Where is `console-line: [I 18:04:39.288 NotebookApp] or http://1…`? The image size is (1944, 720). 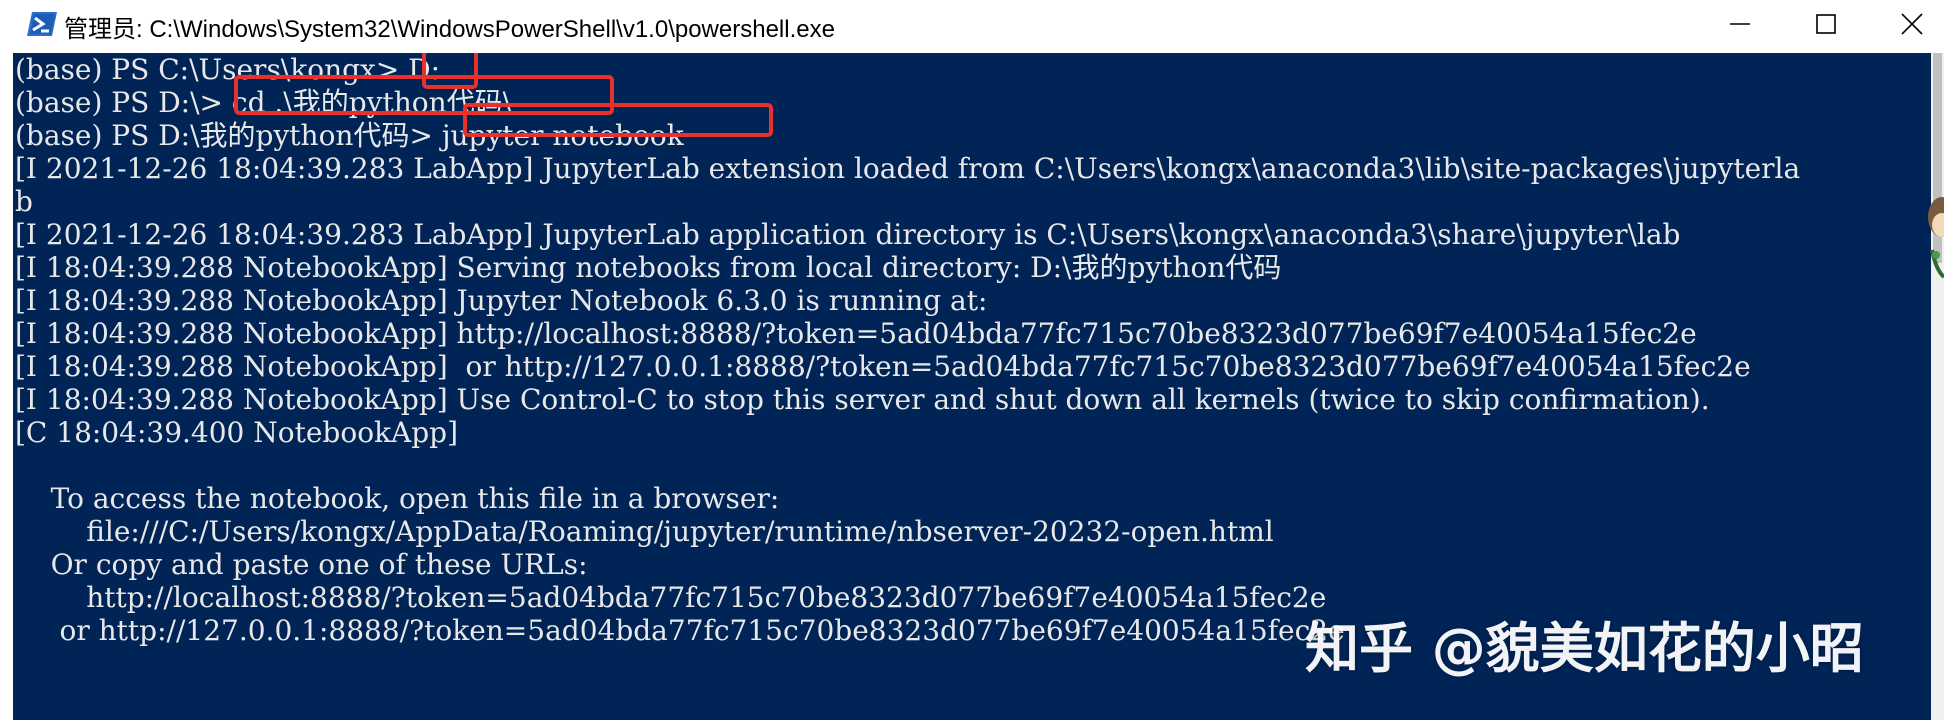 console-line: [I 18:04:39.288 NotebookApp] or http://1… is located at coordinates (883, 366).